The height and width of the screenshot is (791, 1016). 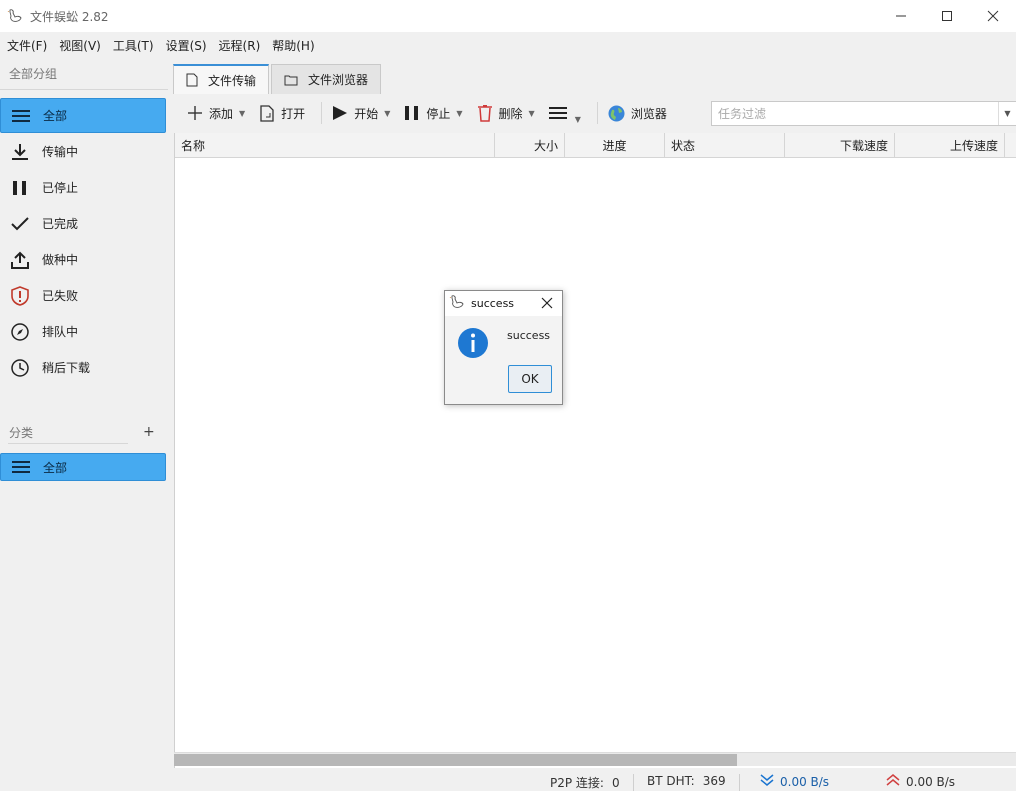 I want to click on info-icon, so click(x=473, y=343).